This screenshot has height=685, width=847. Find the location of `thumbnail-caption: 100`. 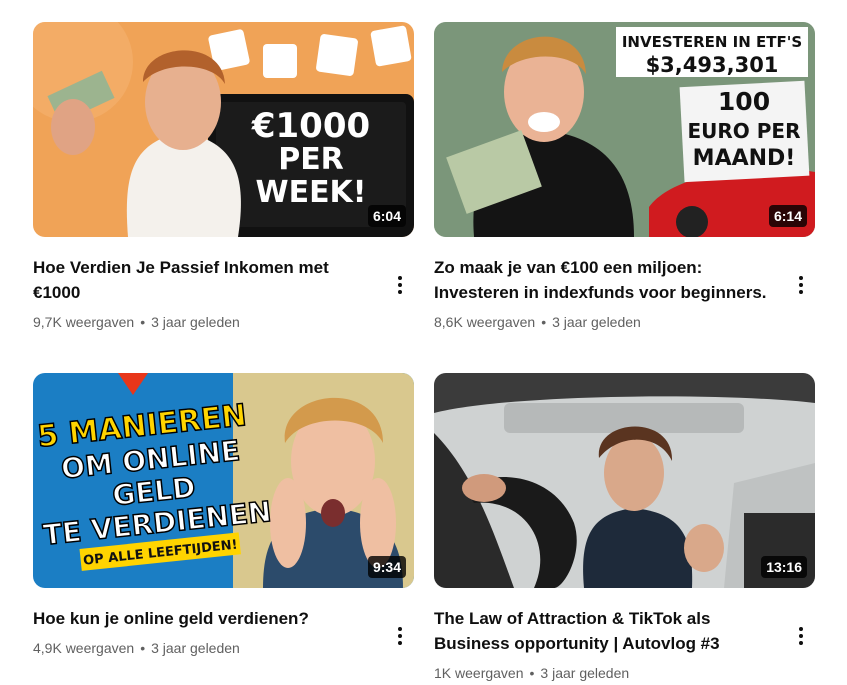

thumbnail-caption: 100 is located at coordinates (744, 101).